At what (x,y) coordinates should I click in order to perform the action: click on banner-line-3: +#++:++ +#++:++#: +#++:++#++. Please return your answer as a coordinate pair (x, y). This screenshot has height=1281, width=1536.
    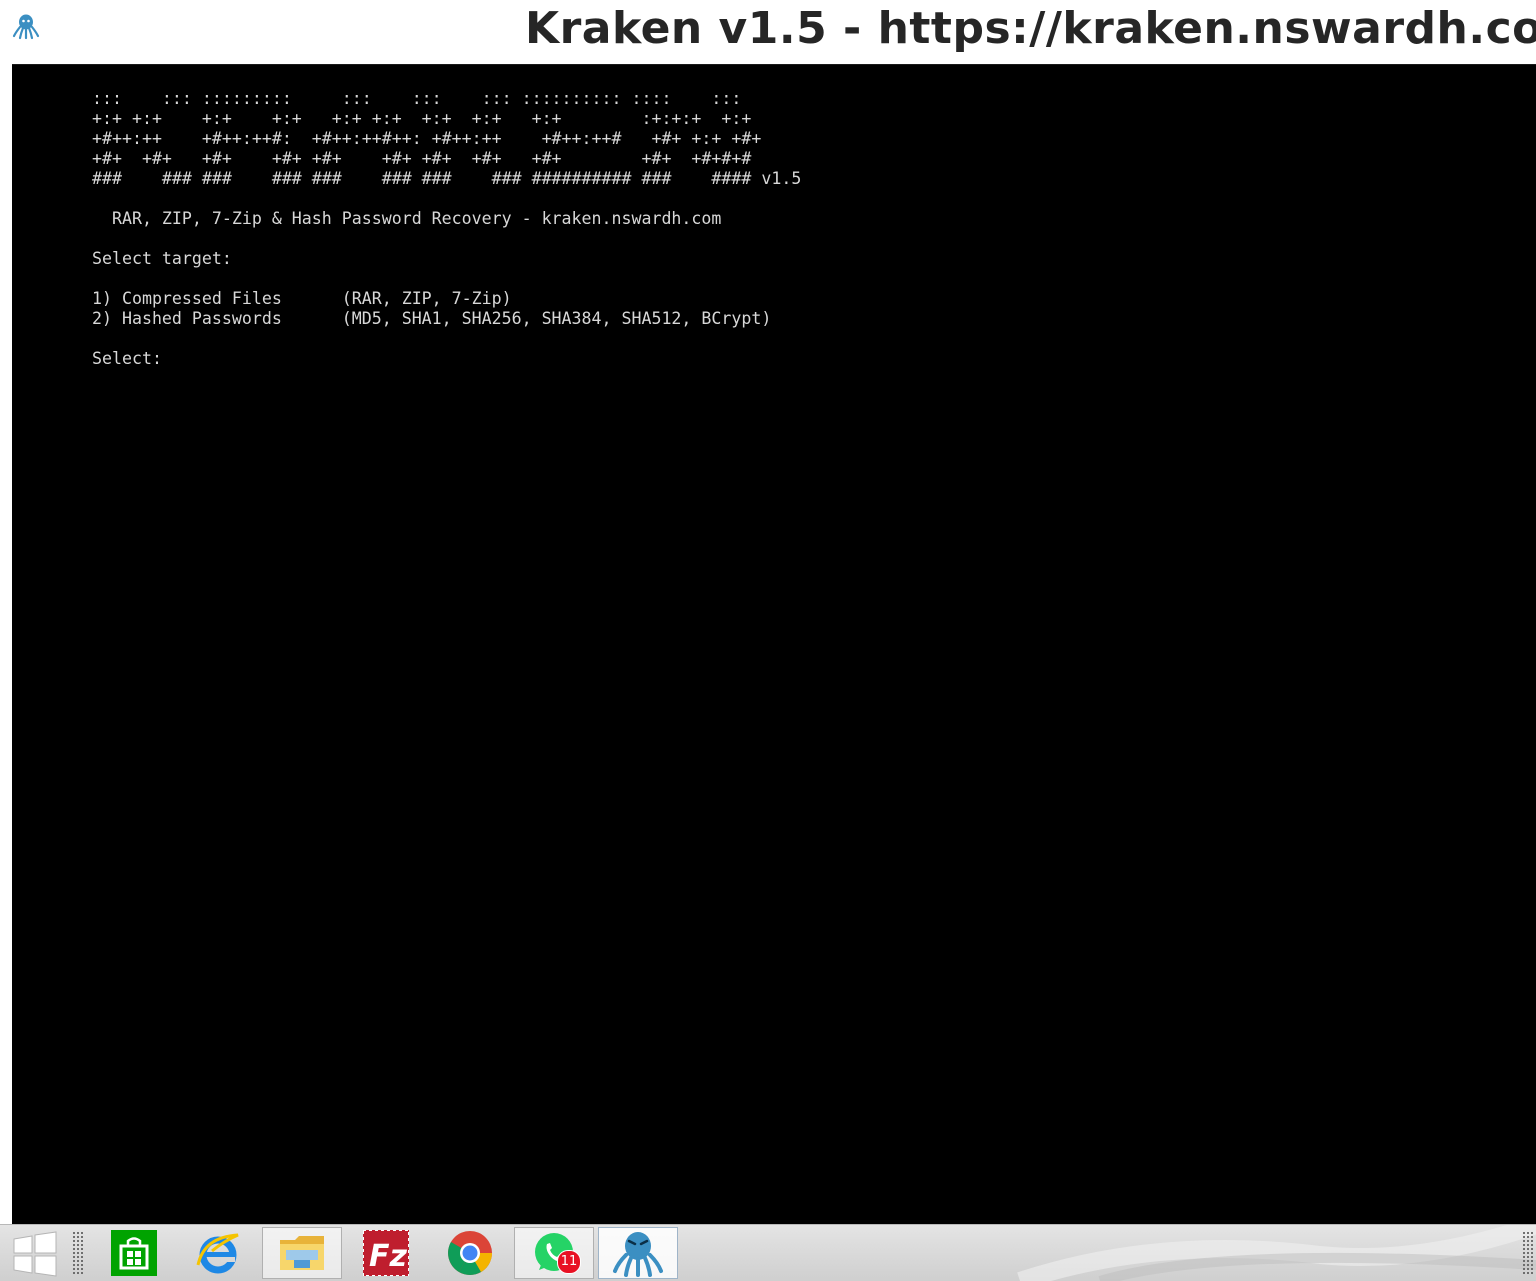
    Looking at the image, I should click on (427, 138).